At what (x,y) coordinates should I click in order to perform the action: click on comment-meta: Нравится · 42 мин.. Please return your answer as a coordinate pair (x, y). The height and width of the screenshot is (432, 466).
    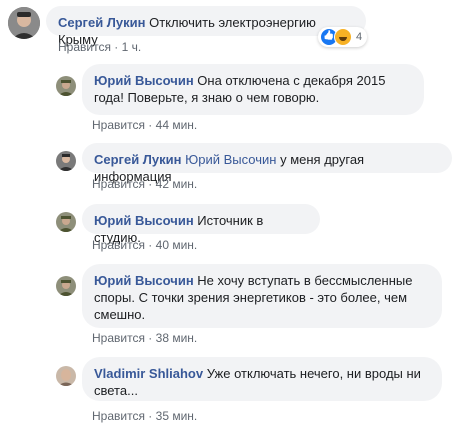
    Looking at the image, I should click on (144, 184).